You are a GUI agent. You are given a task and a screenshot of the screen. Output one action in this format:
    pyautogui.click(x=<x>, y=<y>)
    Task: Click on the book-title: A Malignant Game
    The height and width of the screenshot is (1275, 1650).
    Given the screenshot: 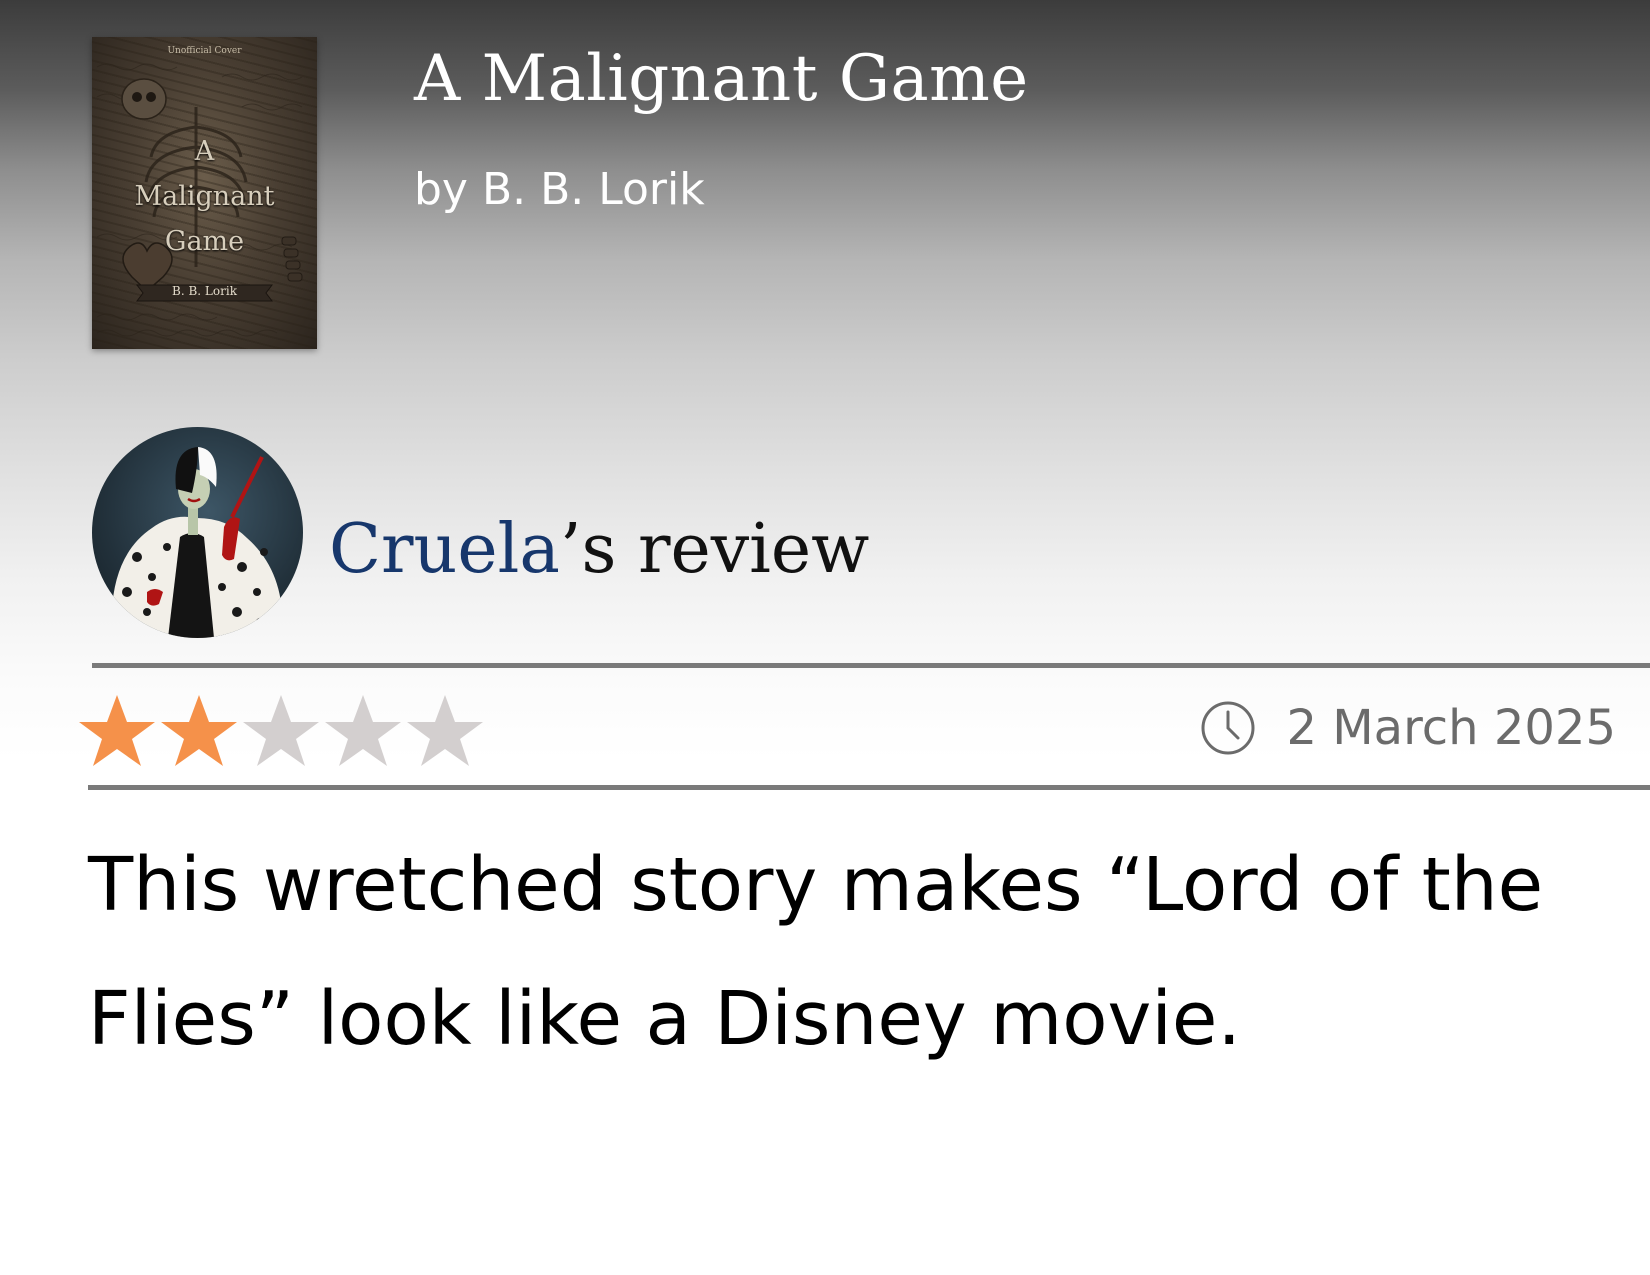 What is the action you would take?
    pyautogui.click(x=721, y=79)
    